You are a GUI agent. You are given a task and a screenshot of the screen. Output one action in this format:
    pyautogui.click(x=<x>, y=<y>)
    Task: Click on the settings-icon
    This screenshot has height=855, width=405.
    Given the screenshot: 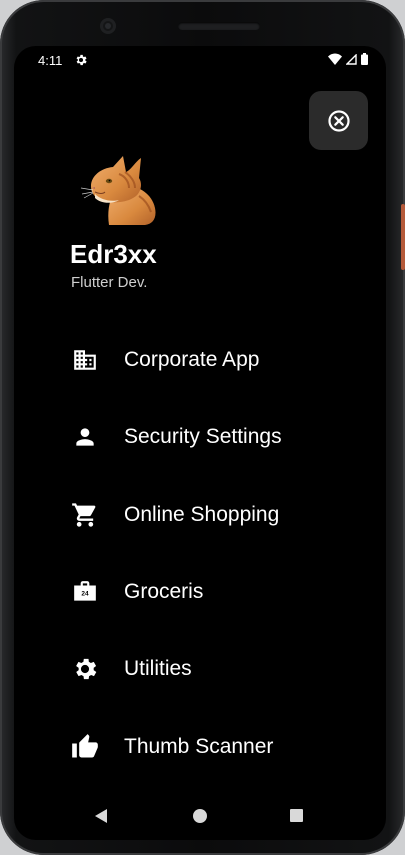 What is the action you would take?
    pyautogui.click(x=85, y=669)
    